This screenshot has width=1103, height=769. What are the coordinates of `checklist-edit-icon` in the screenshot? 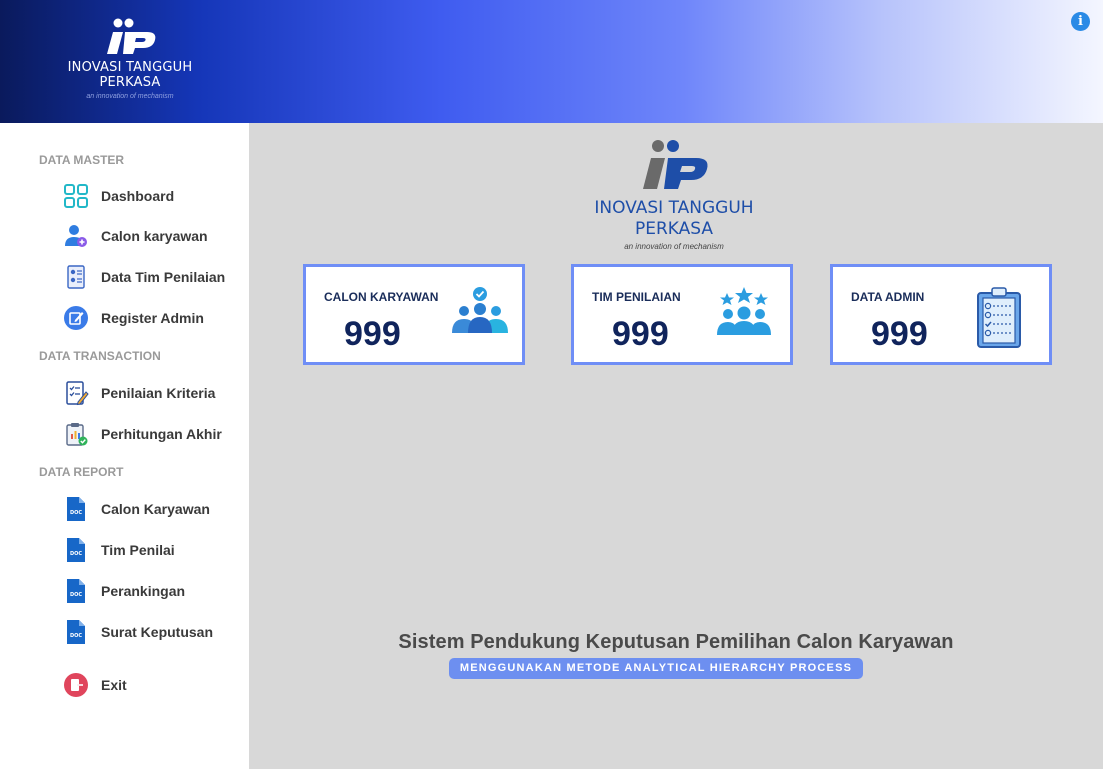 It's located at (76, 393).